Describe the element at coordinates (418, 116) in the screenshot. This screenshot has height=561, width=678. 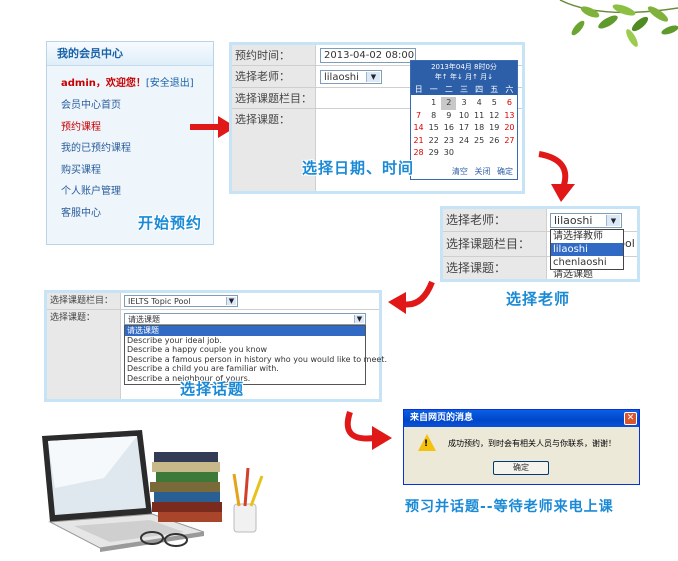
I see `calendar-day: 7` at that location.